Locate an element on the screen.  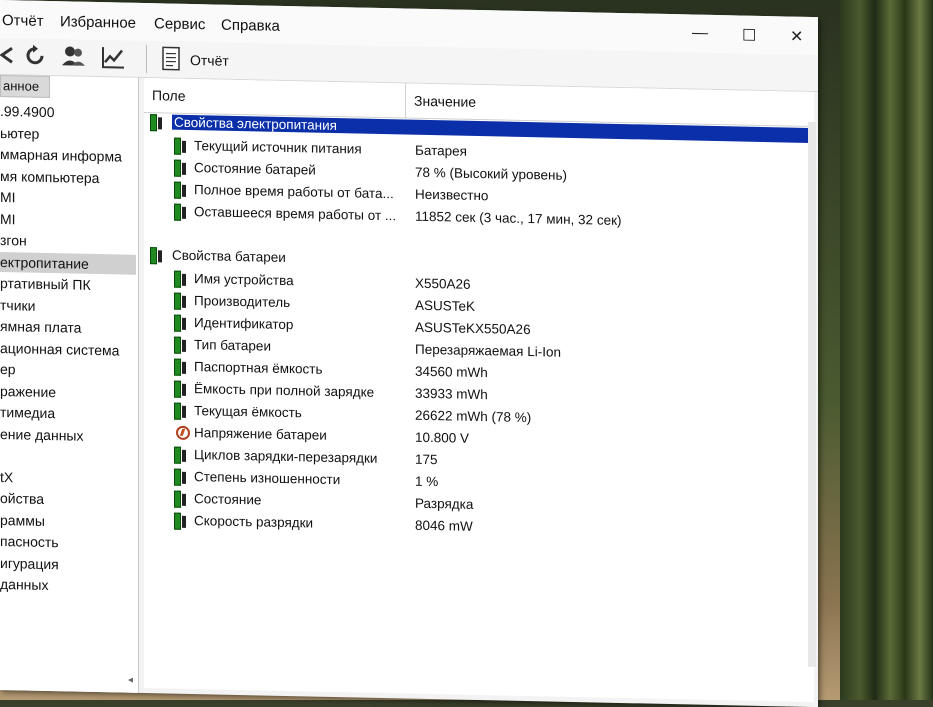
property-value: 34560 mWh is located at coordinates (451, 372).